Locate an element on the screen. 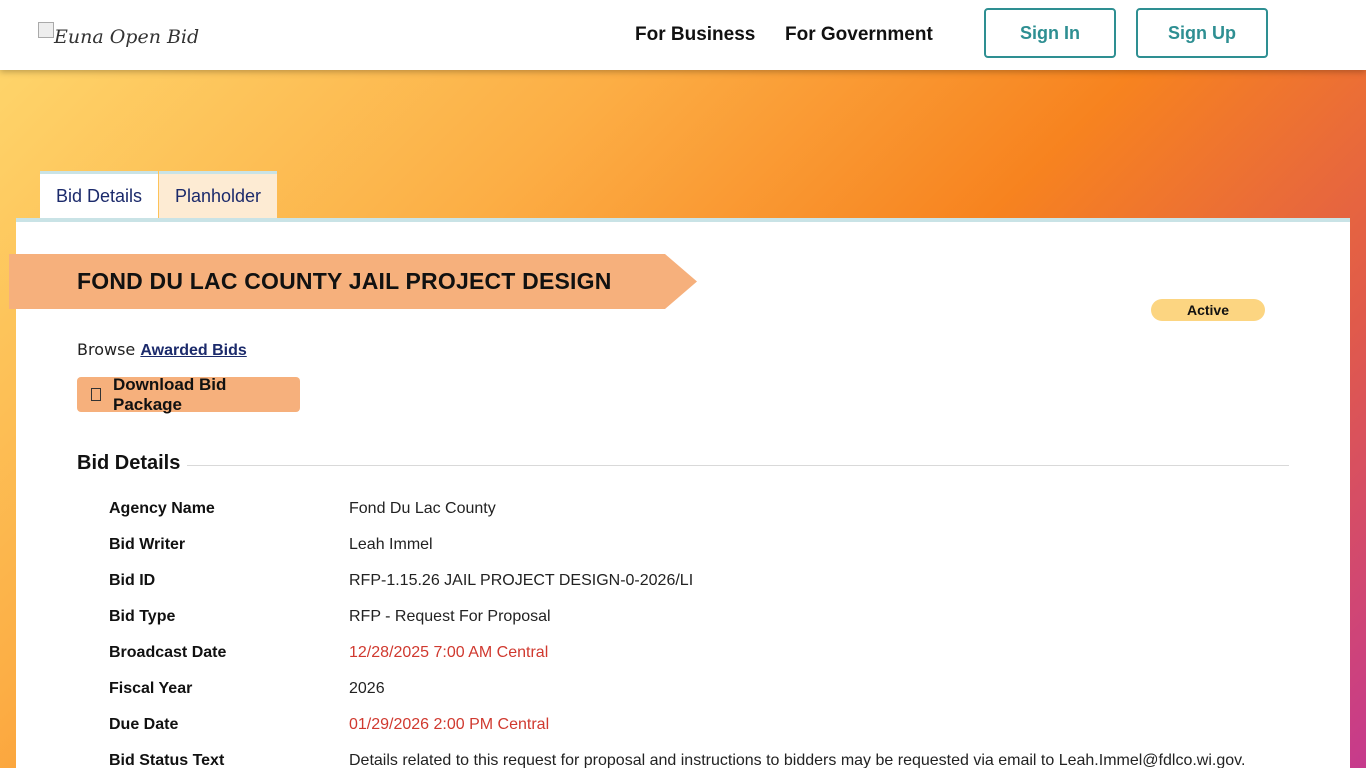 The width and height of the screenshot is (1366, 768). broadcast-date-value: 12/28/2025 7:00 AM Central is located at coordinates (449, 652).